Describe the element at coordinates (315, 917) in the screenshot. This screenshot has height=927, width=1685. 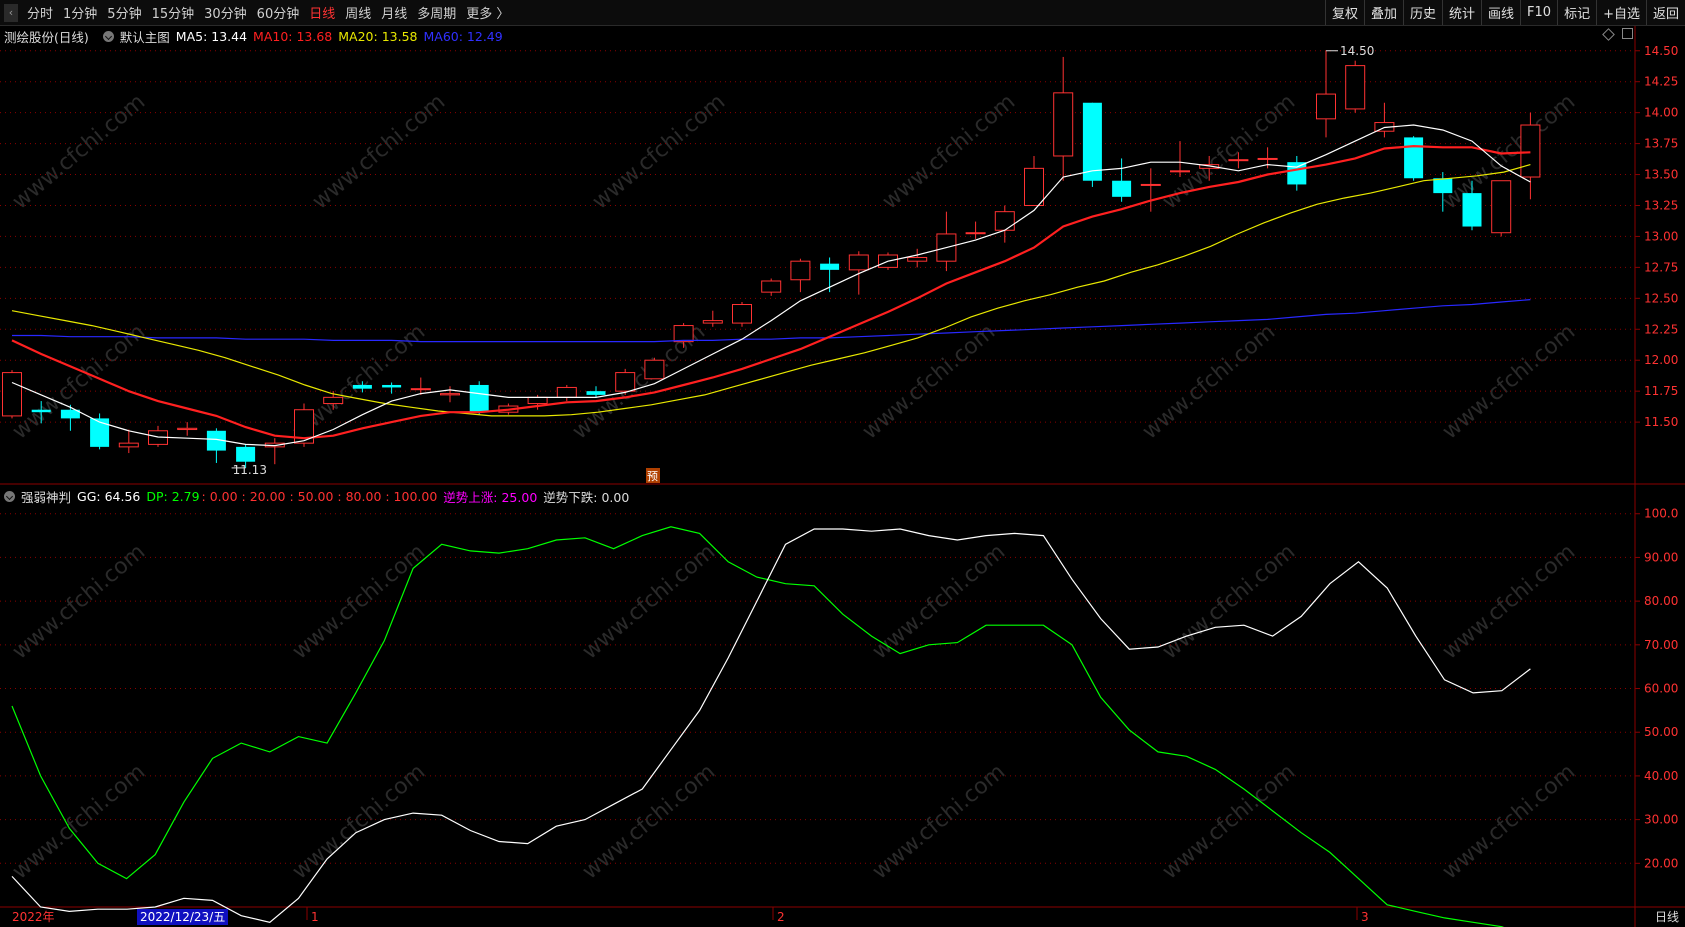
I see `time-tick-label: 1` at that location.